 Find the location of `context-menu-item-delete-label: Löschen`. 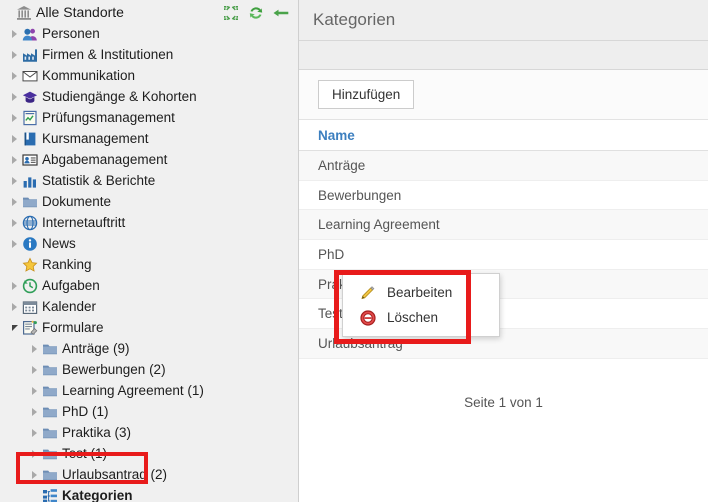

context-menu-item-delete-label: Löschen is located at coordinates (413, 317).